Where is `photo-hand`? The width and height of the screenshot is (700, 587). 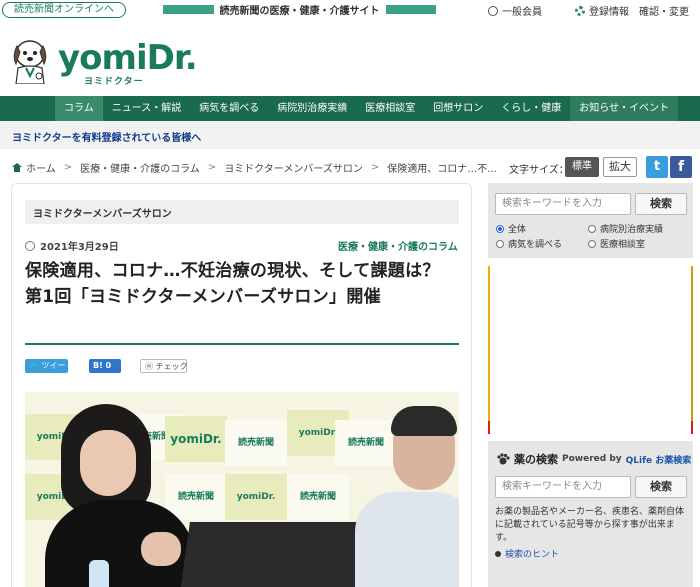 photo-hand is located at coordinates (161, 549).